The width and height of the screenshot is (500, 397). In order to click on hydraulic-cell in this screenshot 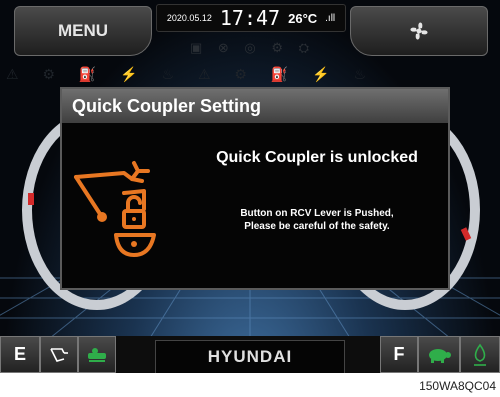, I will do `click(480, 354)`.